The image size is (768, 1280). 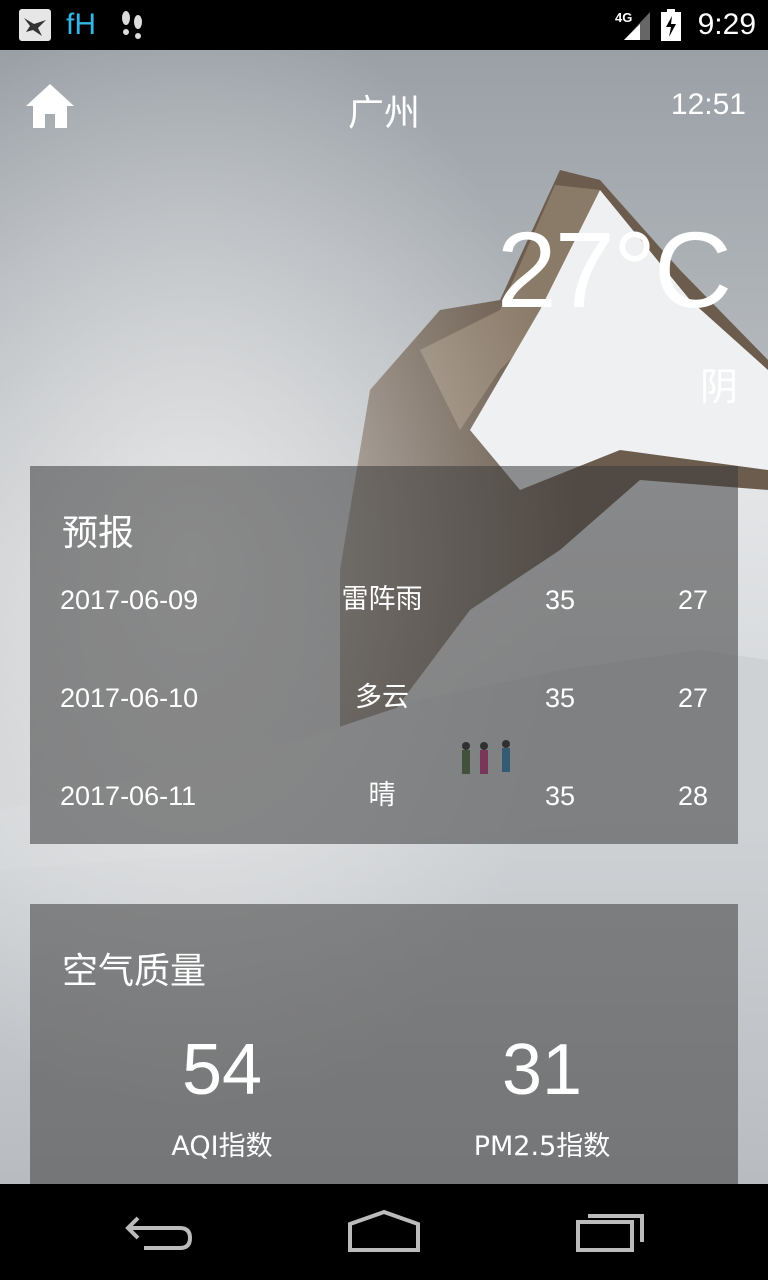 What do you see at coordinates (222, 1070) in the screenshot?
I see `aqi-value: 54` at bounding box center [222, 1070].